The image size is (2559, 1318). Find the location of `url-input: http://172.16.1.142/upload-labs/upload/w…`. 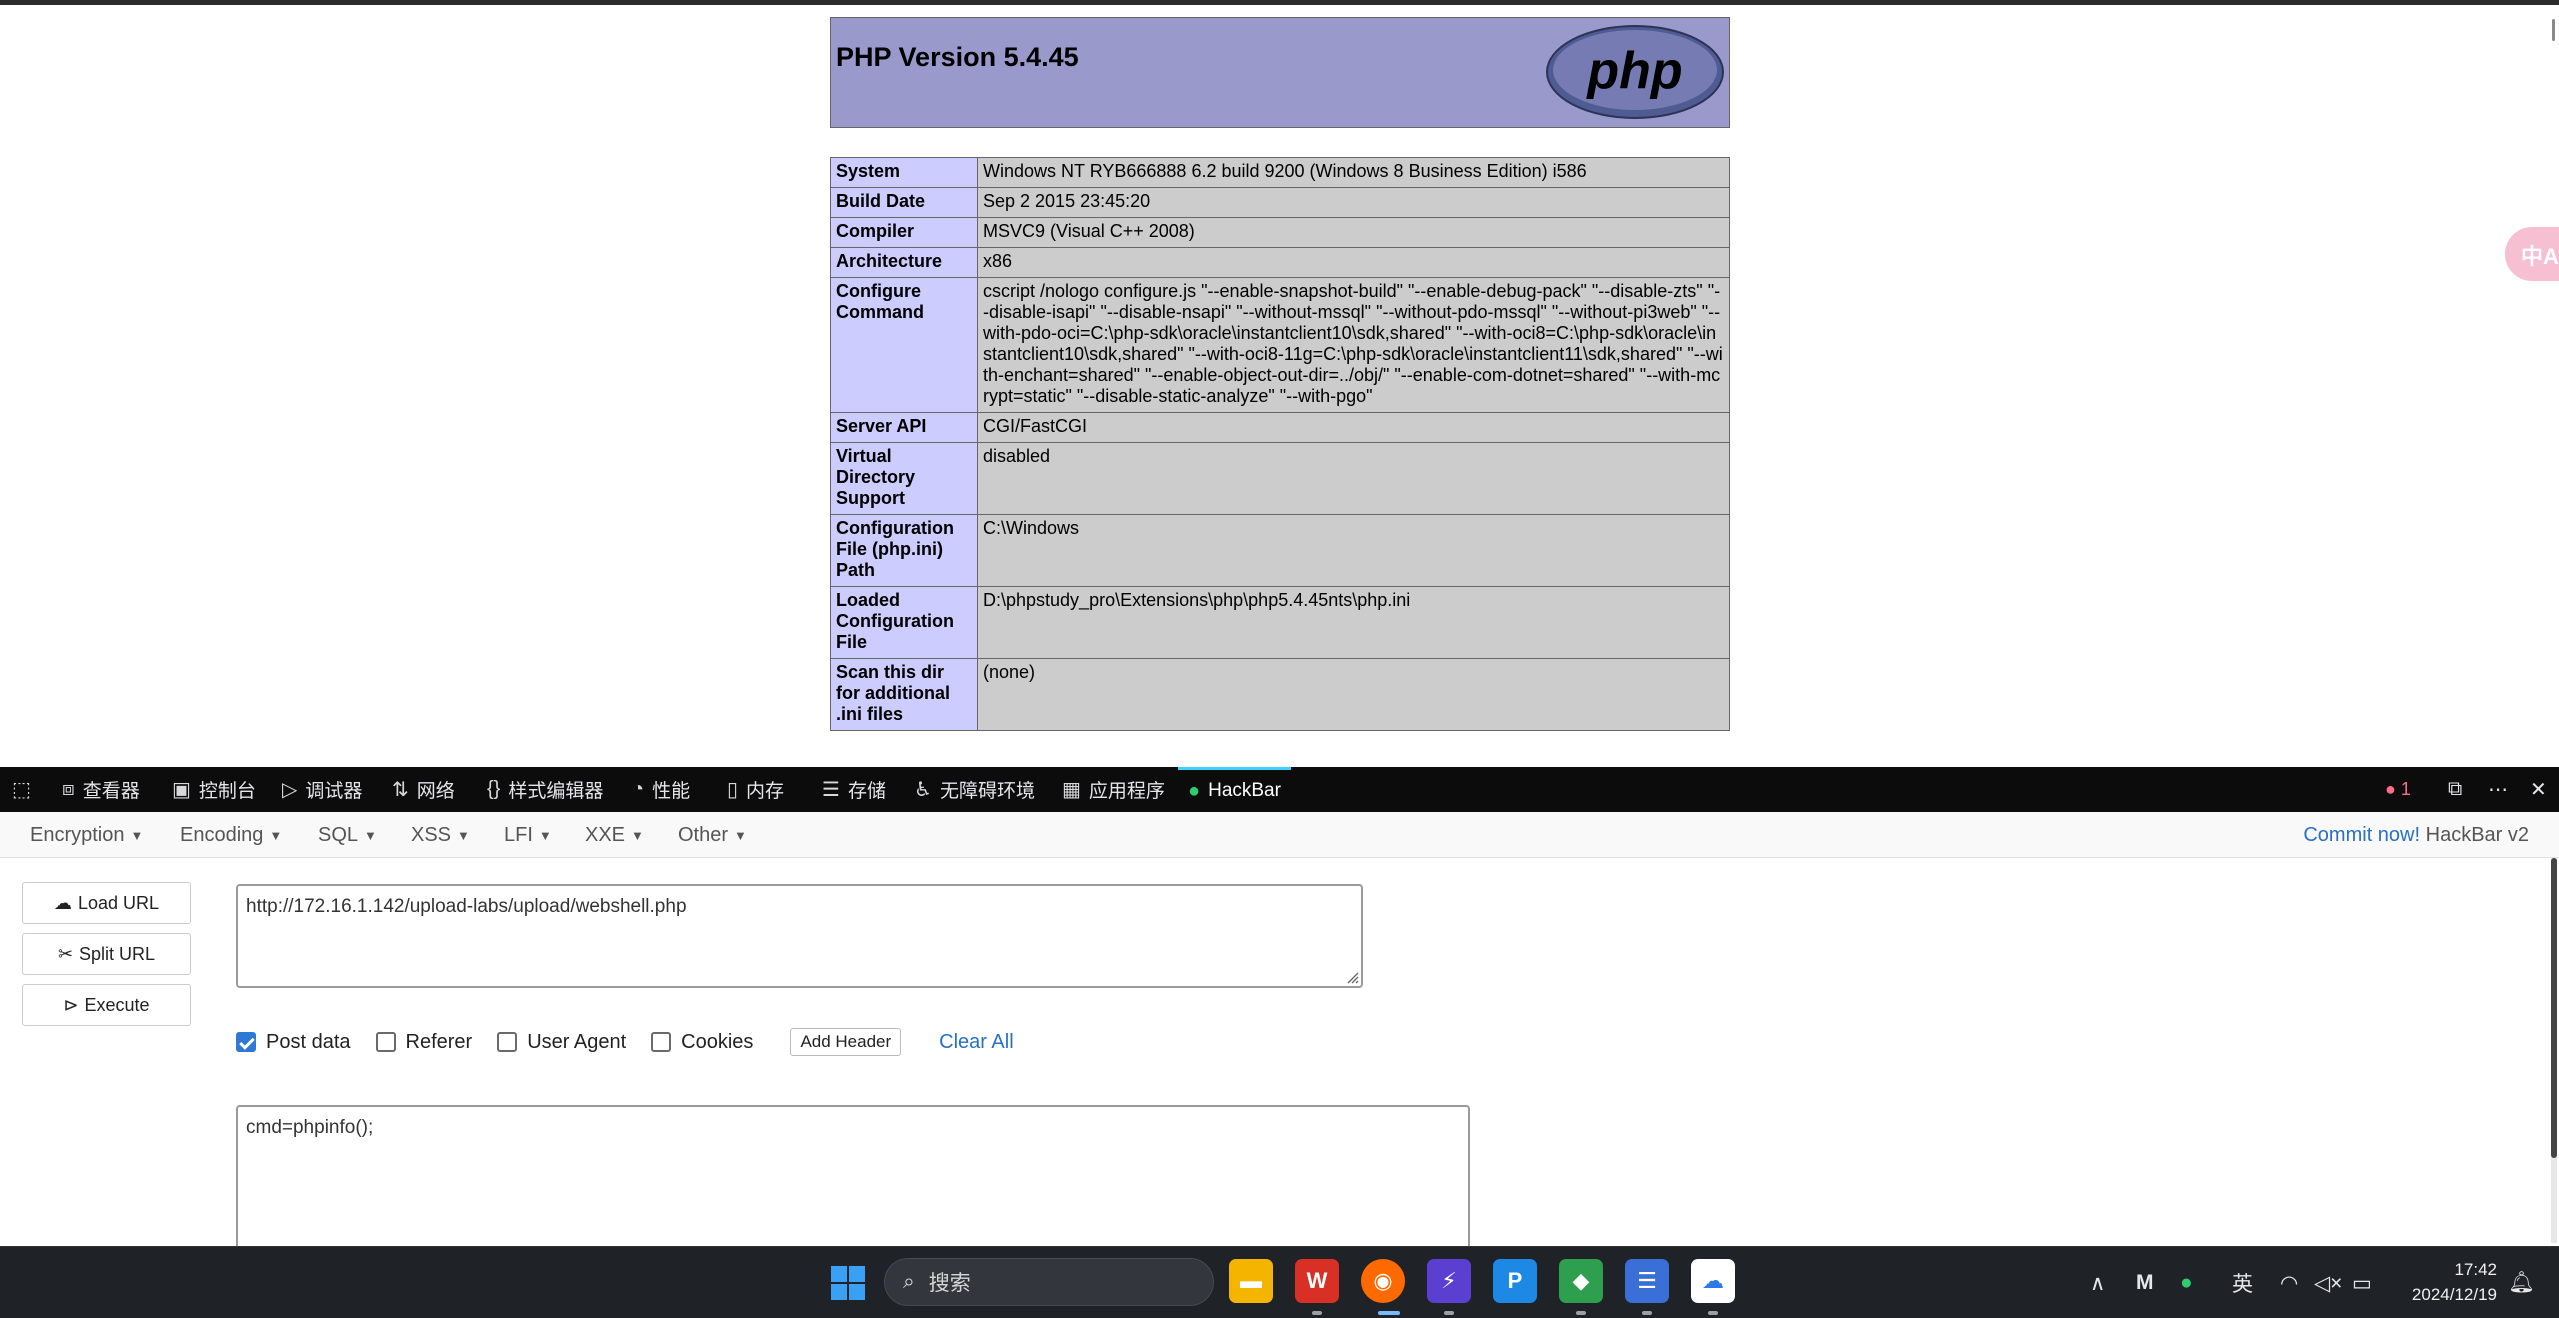

url-input: http://172.16.1.142/upload-labs/upload/w… is located at coordinates (799, 936).